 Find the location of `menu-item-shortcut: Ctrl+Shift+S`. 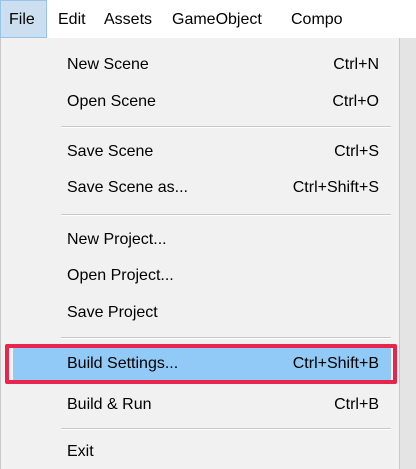

menu-item-shortcut: Ctrl+Shift+S is located at coordinates (335, 187).